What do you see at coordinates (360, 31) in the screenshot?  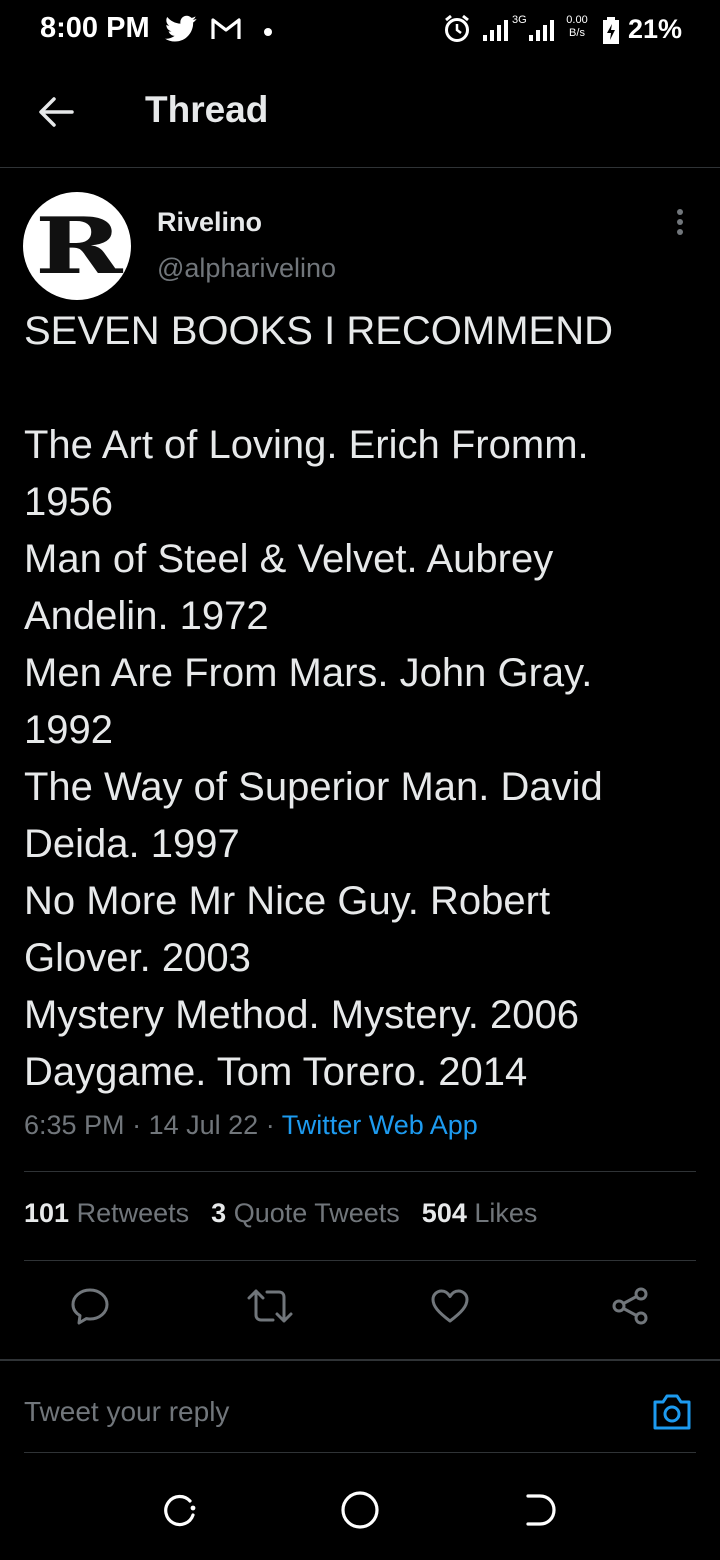 I see `status-bar: 8:00 PM 3G 0.00 B/s 21%` at bounding box center [360, 31].